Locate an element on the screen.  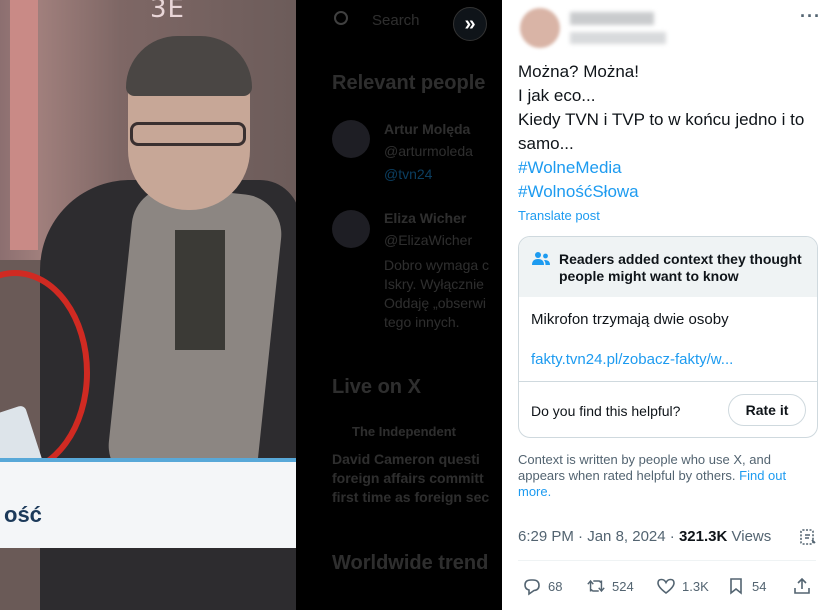
helpful-question: Do you find this helpful? is located at coordinates (606, 411).